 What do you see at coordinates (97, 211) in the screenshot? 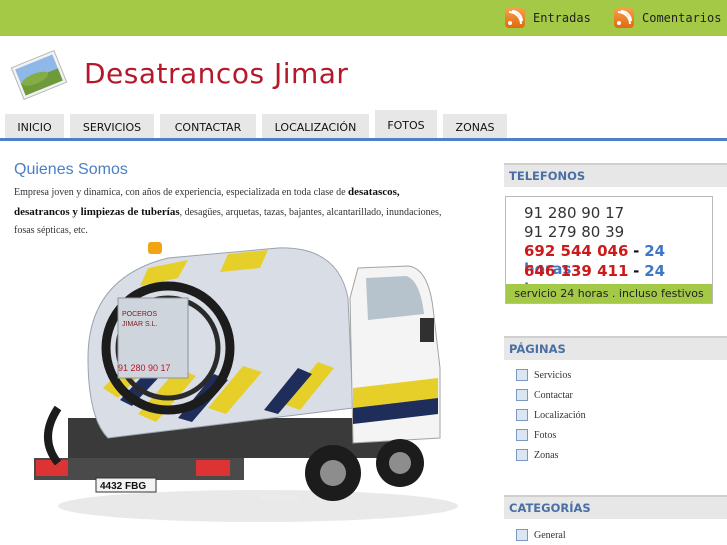
I see `intro-bold-2: desatrancos y limpiezas de tuberías` at bounding box center [97, 211].